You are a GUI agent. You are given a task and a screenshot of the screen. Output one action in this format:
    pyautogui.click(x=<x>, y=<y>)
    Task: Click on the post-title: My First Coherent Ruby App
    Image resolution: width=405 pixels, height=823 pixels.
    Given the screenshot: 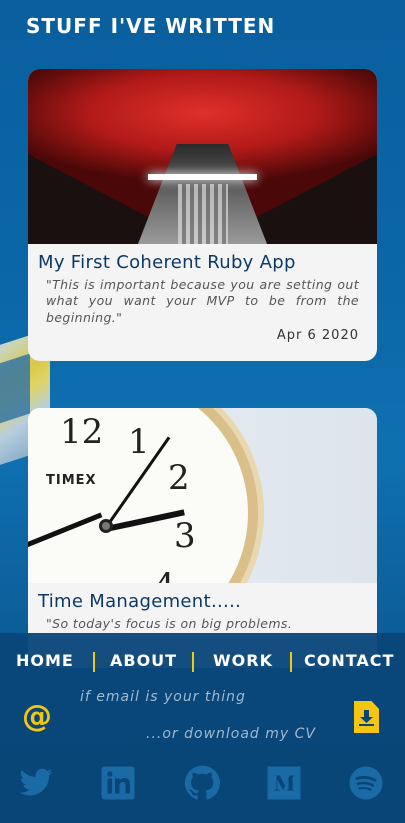 What is the action you would take?
    pyautogui.click(x=202, y=258)
    